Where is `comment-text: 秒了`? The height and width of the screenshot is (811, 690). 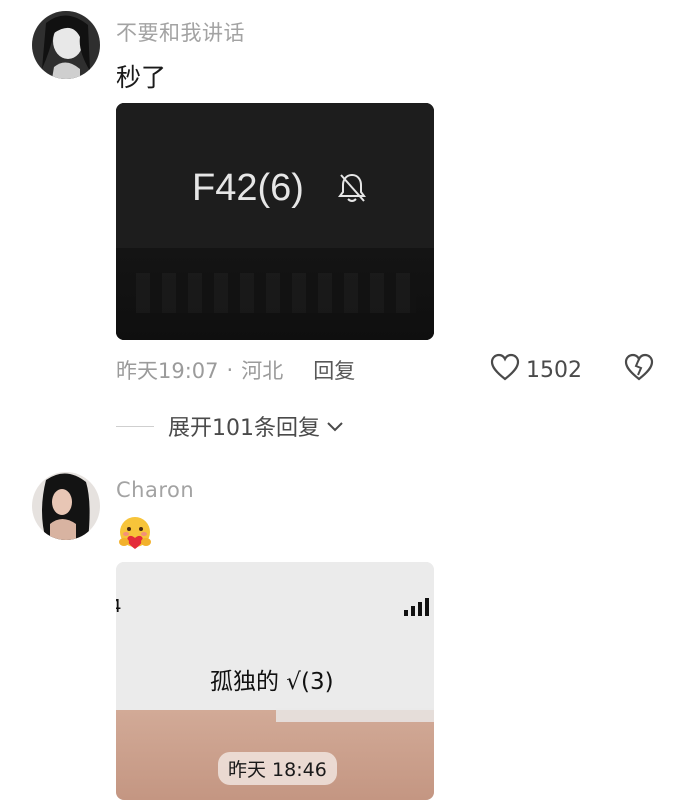
comment-text: 秒了 is located at coordinates (141, 77).